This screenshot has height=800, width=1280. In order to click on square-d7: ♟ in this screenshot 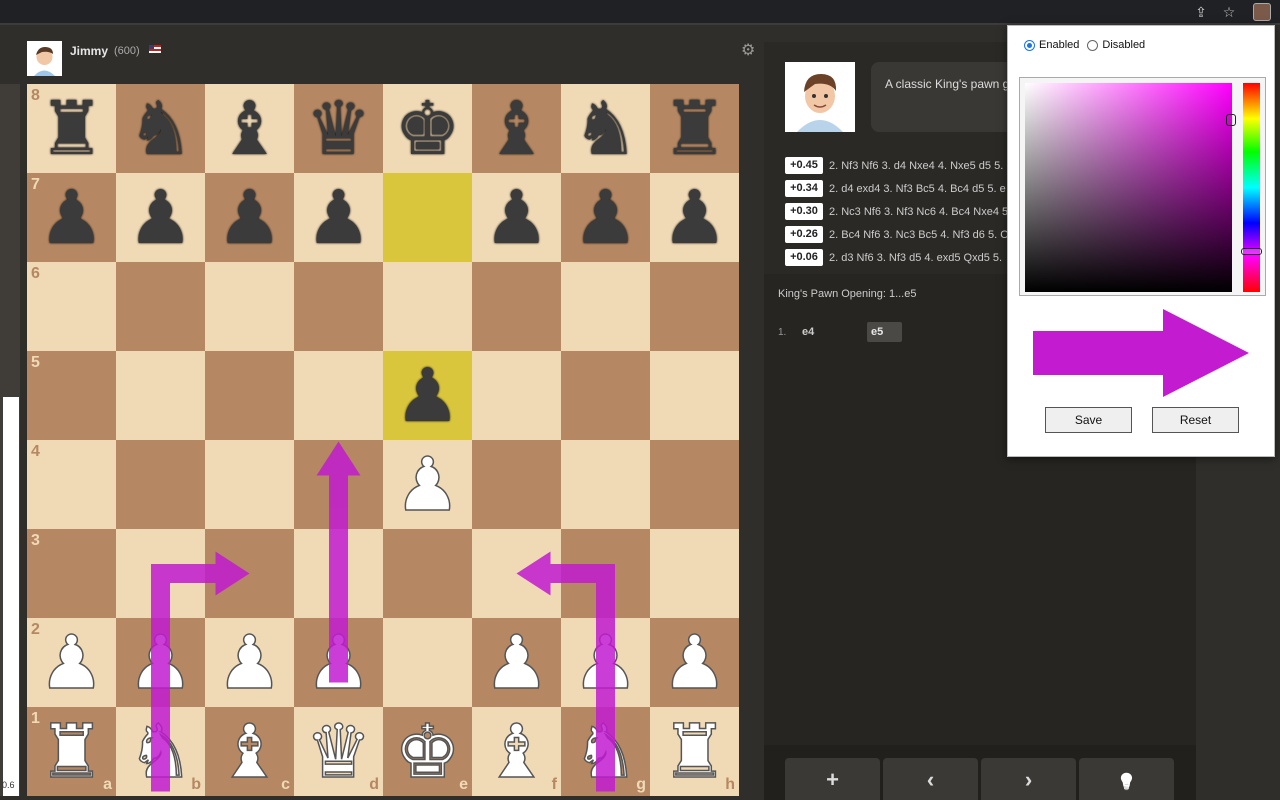, I will do `click(338, 217)`.